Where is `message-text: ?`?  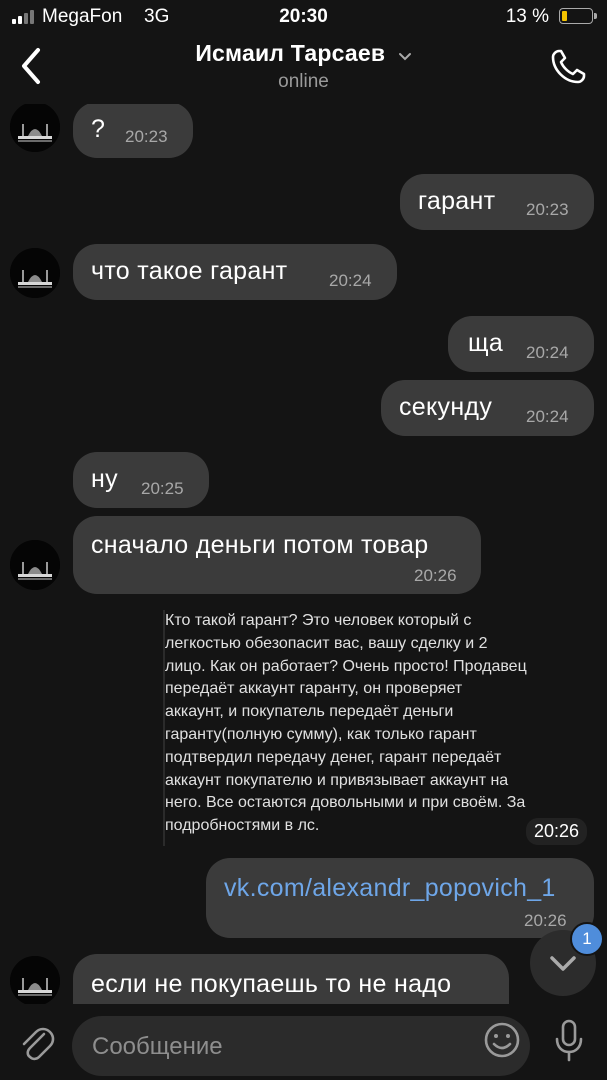 message-text: ? is located at coordinates (98, 129).